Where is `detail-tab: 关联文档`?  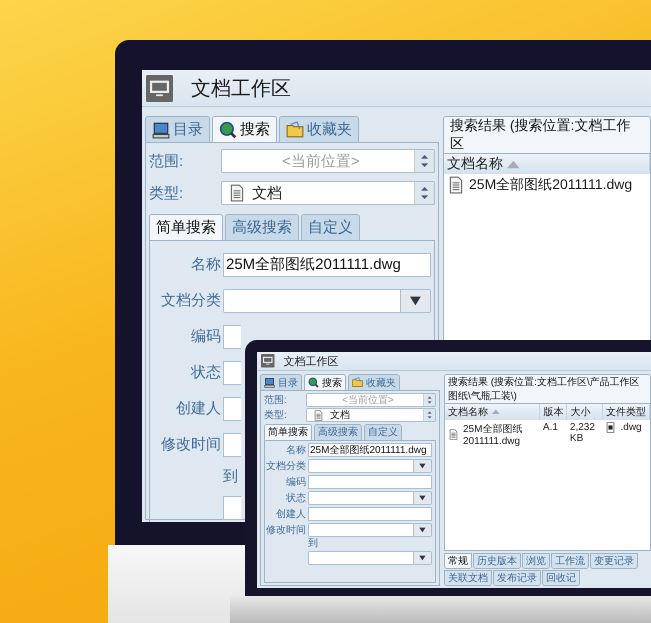 detail-tab: 关联文档 is located at coordinates (468, 578).